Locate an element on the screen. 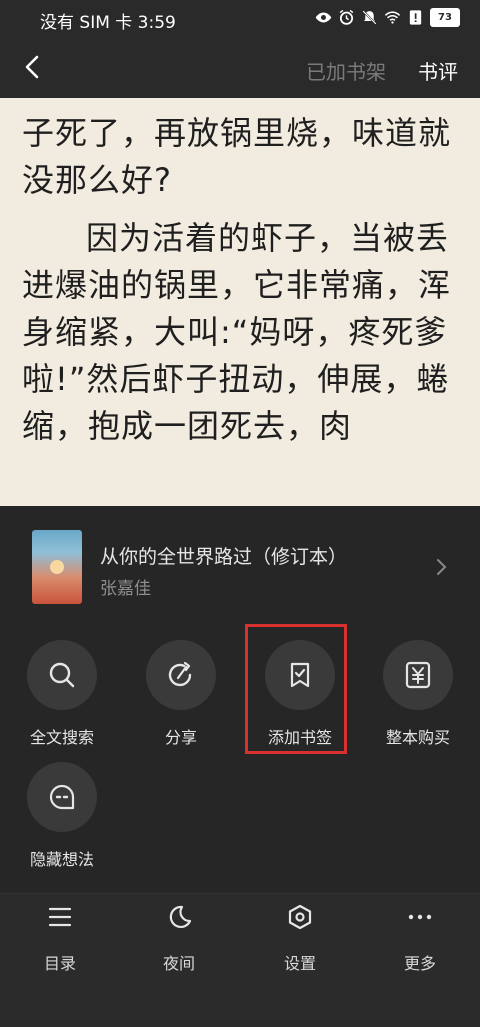 The image size is (480, 1027). yuan-icon is located at coordinates (418, 675).